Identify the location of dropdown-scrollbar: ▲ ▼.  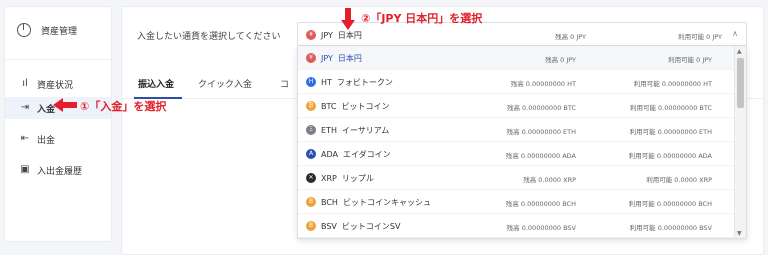
(740, 142).